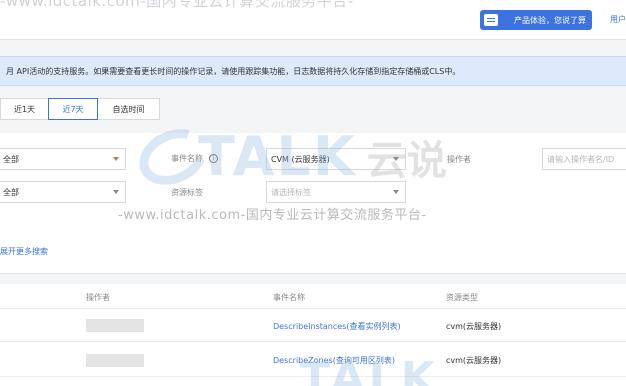 The image size is (626, 386). I want to click on column-header-event-name: 事件名称, so click(289, 297).